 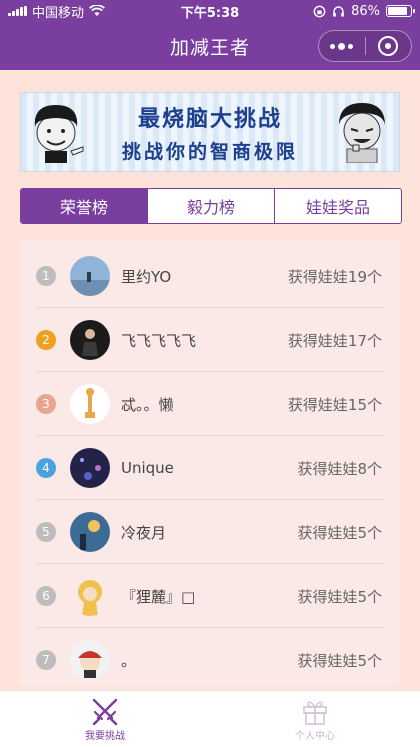 I want to click on nickname: 『狸麓』□, so click(x=158, y=596).